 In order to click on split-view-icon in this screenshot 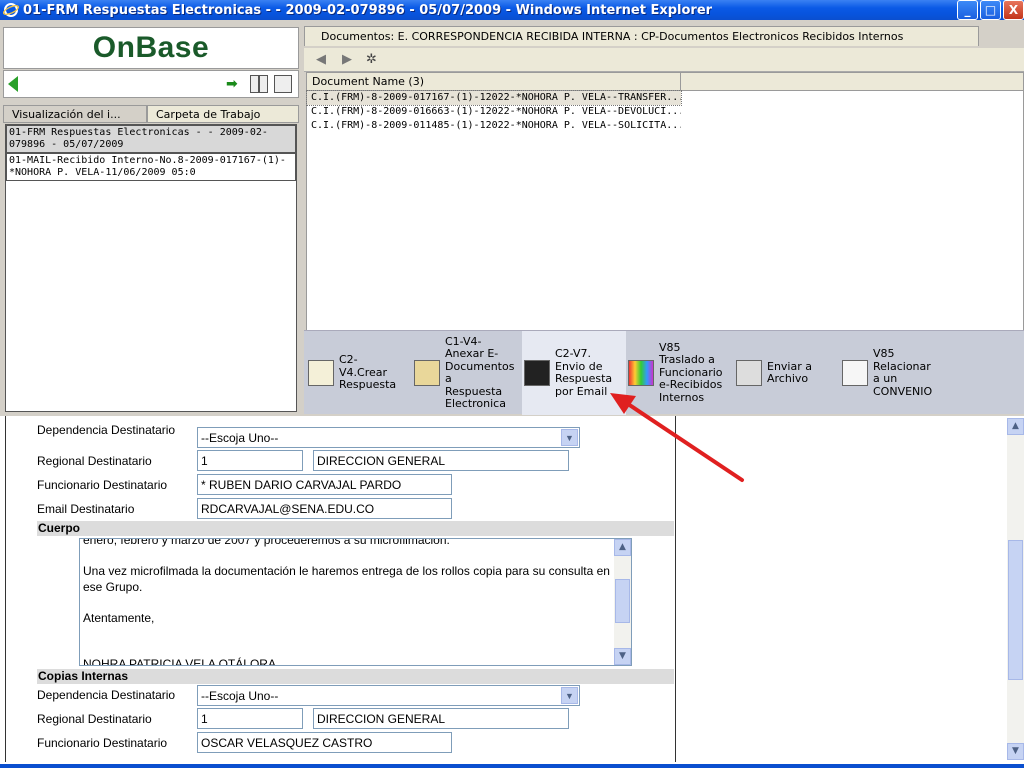, I will do `click(259, 84)`.